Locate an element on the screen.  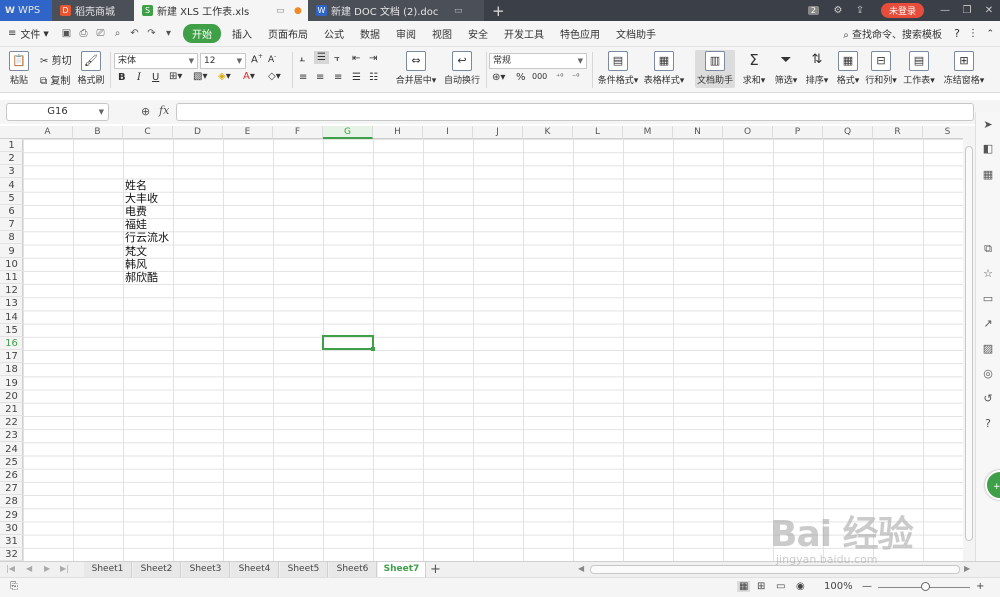
cell-value: 行云流水 is located at coordinates (146, 237).